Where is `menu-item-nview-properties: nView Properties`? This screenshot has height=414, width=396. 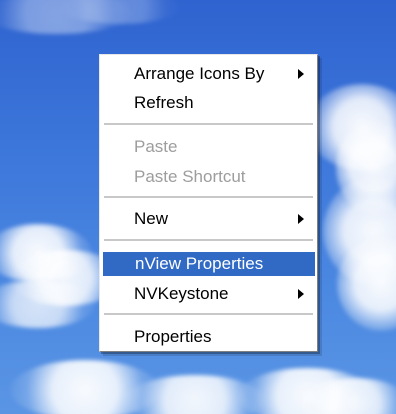
menu-item-nview-properties: nView Properties is located at coordinates (209, 264).